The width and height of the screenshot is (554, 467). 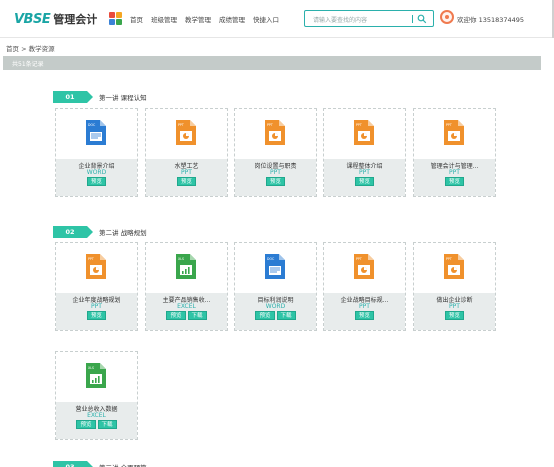 What do you see at coordinates (164, 19) in the screenshot?
I see `nav-class-management: 班级管理` at bounding box center [164, 19].